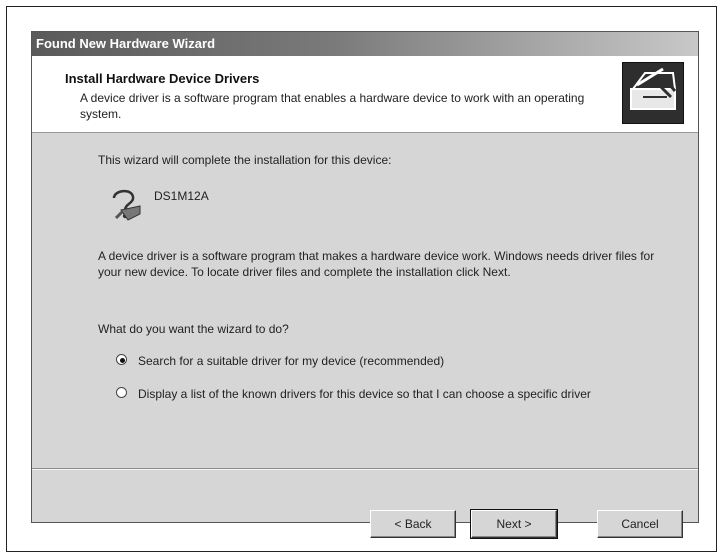  What do you see at coordinates (126, 43) in the screenshot?
I see `window-title: Found New Hardware Wizard` at bounding box center [126, 43].